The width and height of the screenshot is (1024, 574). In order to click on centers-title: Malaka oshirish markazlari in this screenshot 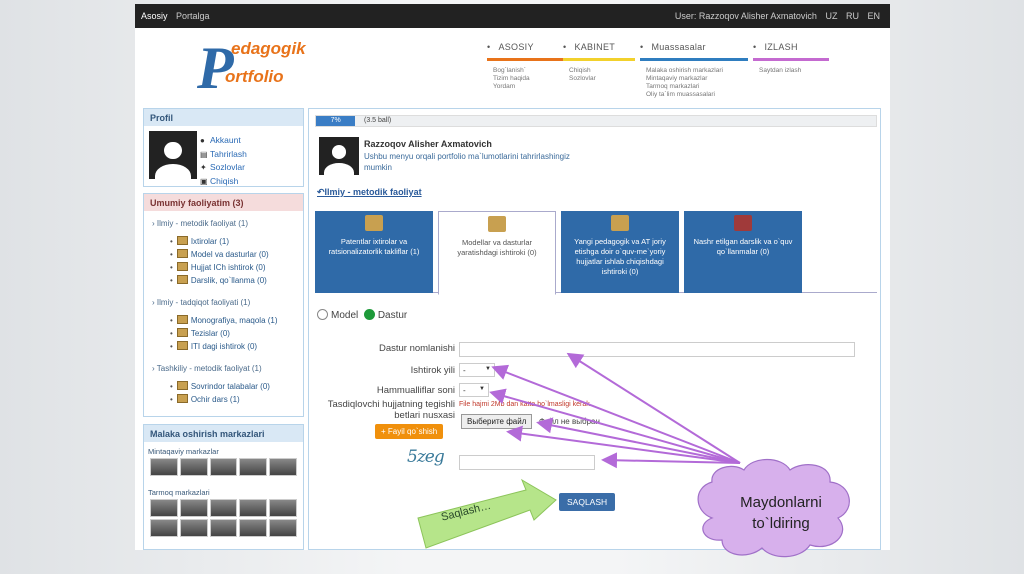, I will do `click(223, 433)`.